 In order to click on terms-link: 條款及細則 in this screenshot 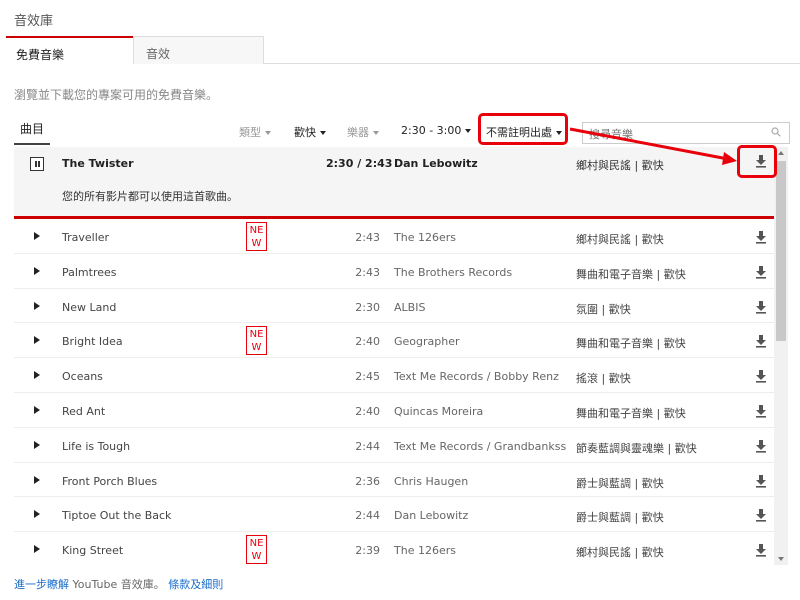, I will do `click(195, 584)`.